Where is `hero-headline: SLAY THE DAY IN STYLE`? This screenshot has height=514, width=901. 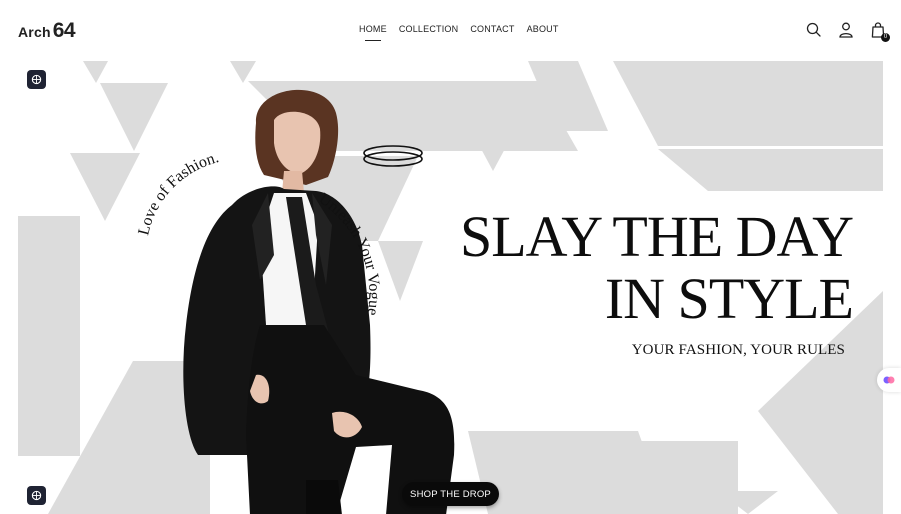 hero-headline: SLAY THE DAY IN STYLE is located at coordinates (656, 267).